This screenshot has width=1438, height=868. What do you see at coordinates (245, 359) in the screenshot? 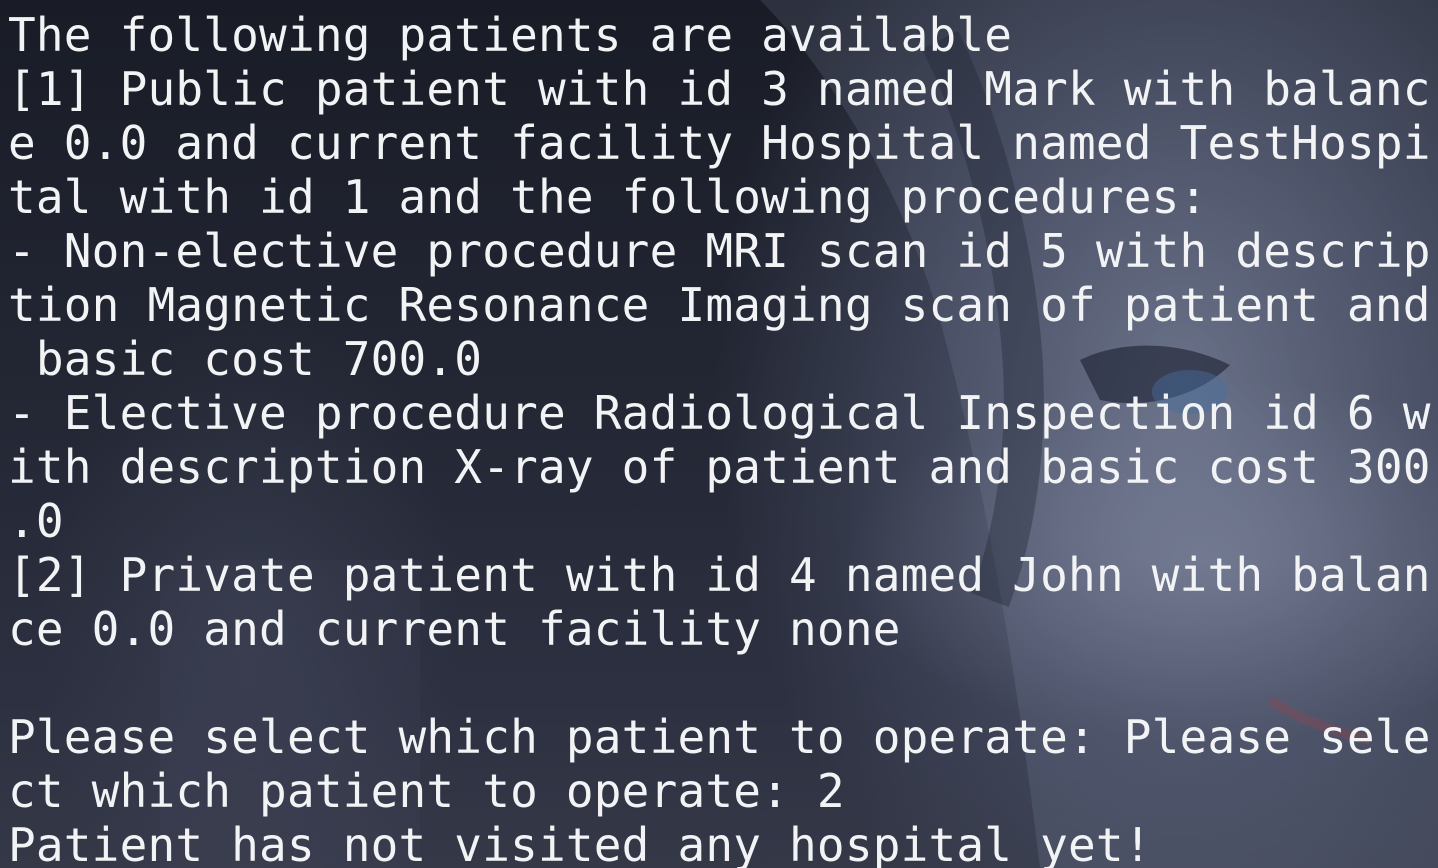
I see `output-line: basic cost 700.0` at bounding box center [245, 359].